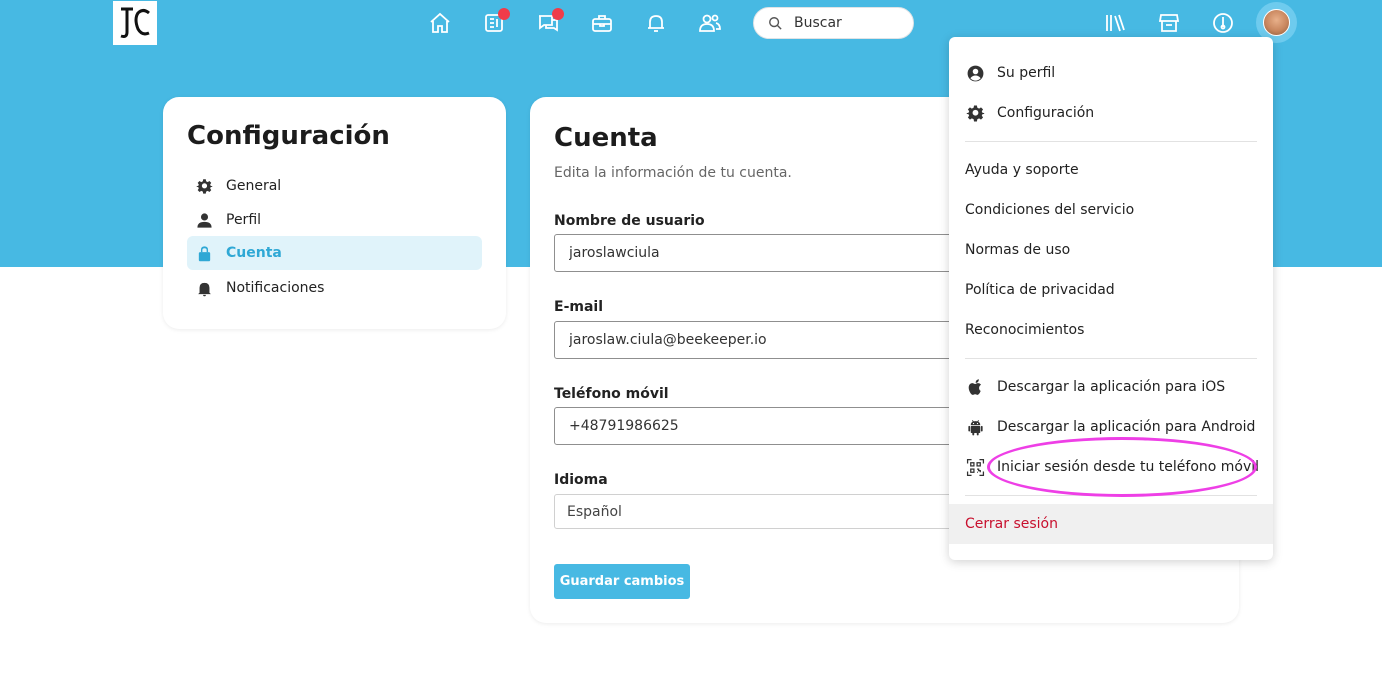 This screenshot has height=695, width=1382. What do you see at coordinates (1276, 22) in the screenshot?
I see `avatar` at bounding box center [1276, 22].